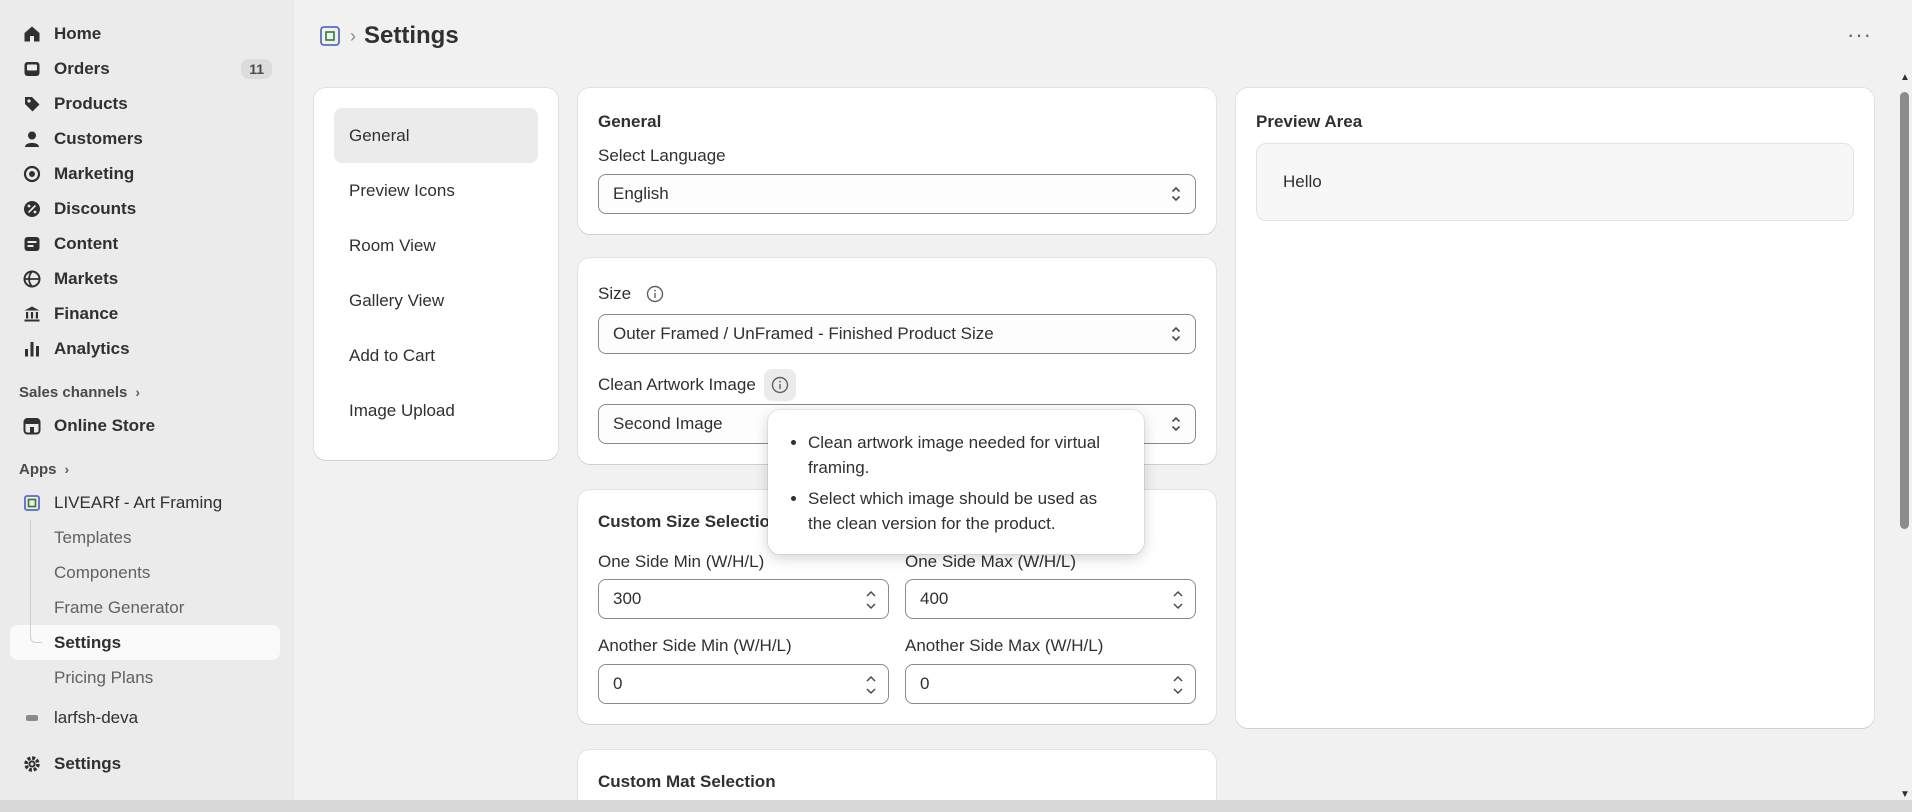 This screenshot has width=1912, height=812. What do you see at coordinates (32, 244) in the screenshot?
I see `content-icon` at bounding box center [32, 244].